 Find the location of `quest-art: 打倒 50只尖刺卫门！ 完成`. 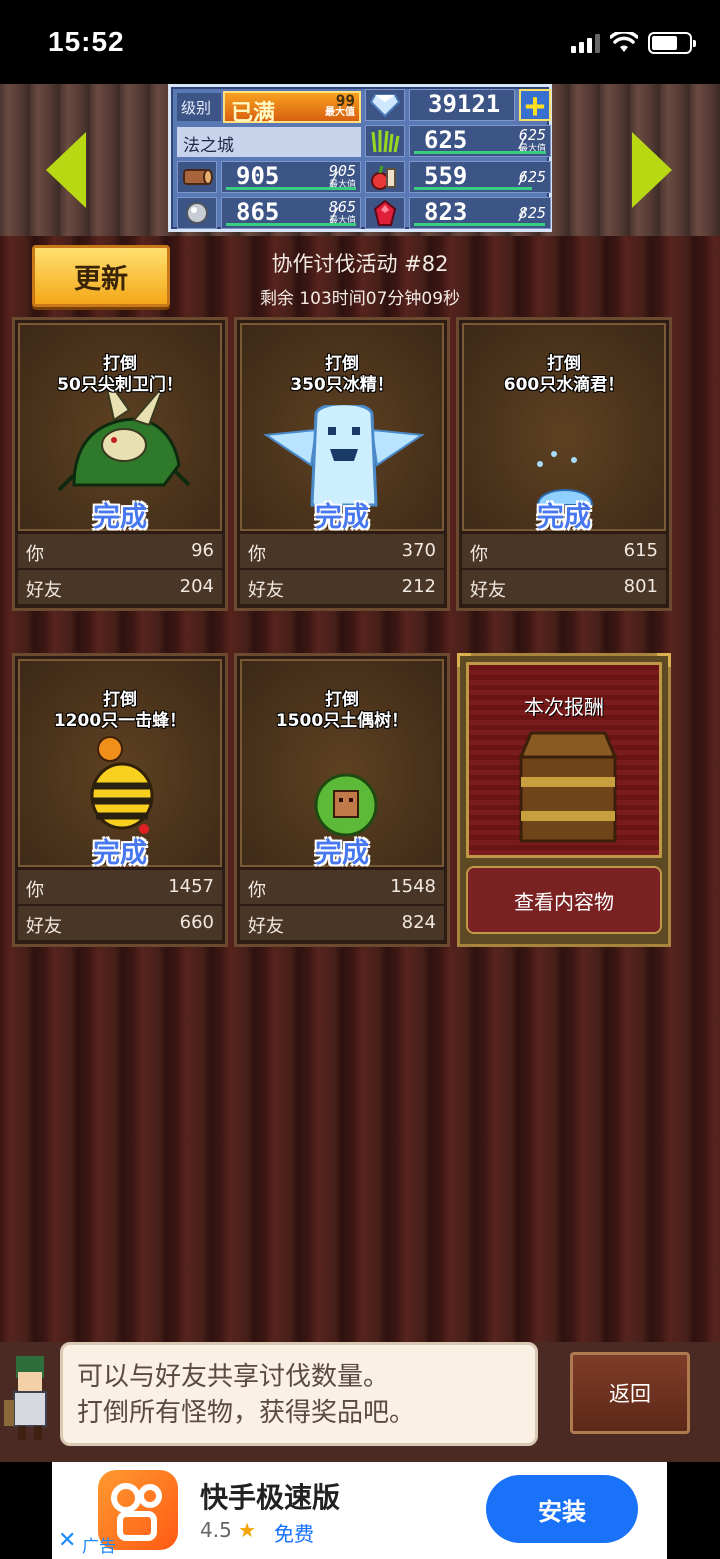

quest-art: 打倒 50只尖刺卫门！ 完成 is located at coordinates (120, 428).